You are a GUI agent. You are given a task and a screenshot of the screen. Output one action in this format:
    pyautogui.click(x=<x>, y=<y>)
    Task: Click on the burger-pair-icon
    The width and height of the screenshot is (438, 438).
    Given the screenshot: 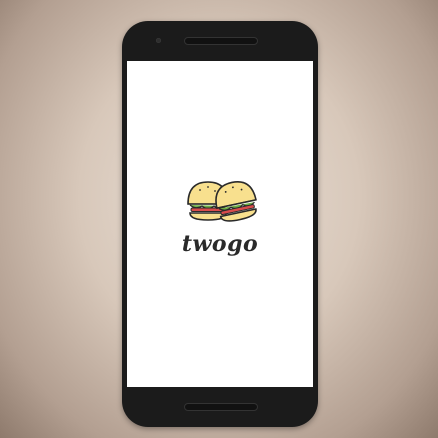 What is the action you would take?
    pyautogui.click(x=222, y=201)
    